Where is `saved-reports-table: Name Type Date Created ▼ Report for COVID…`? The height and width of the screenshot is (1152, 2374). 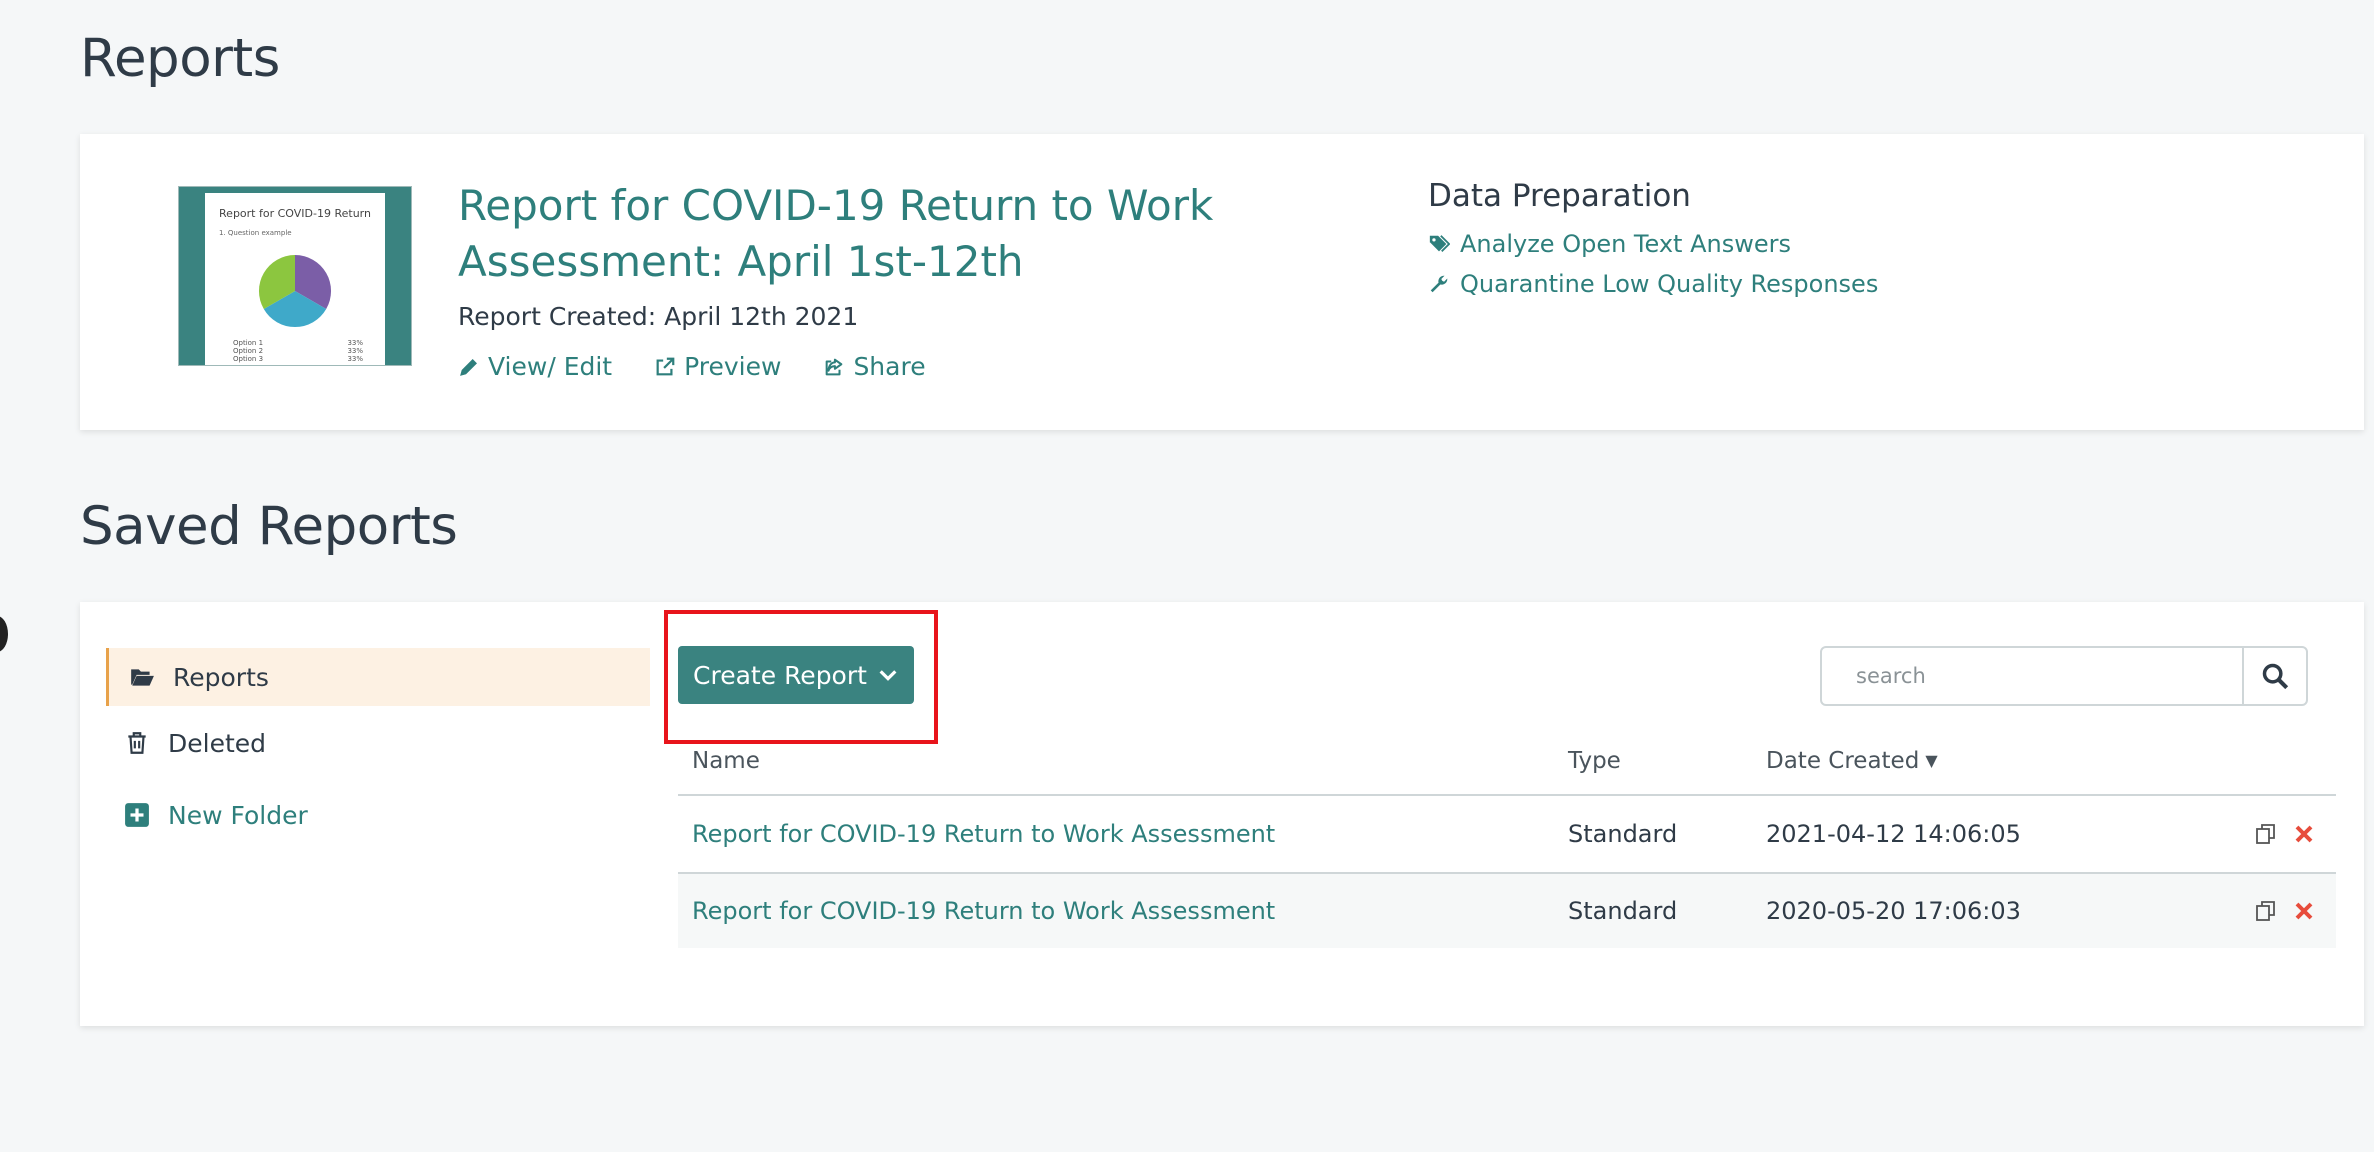
saved-reports-table: Name Type Date Created ▼ Report for COVID… is located at coordinates (1507, 838).